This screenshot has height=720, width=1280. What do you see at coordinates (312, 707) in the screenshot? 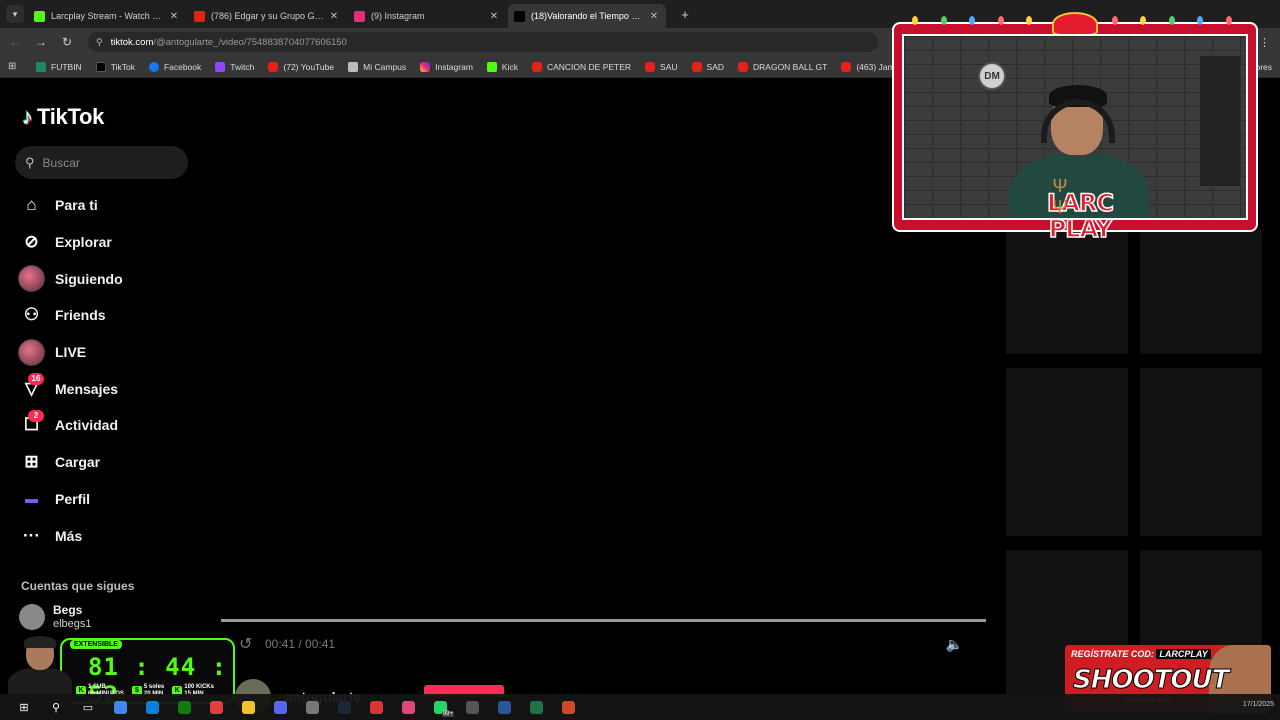
I see `app-icon` at bounding box center [312, 707].